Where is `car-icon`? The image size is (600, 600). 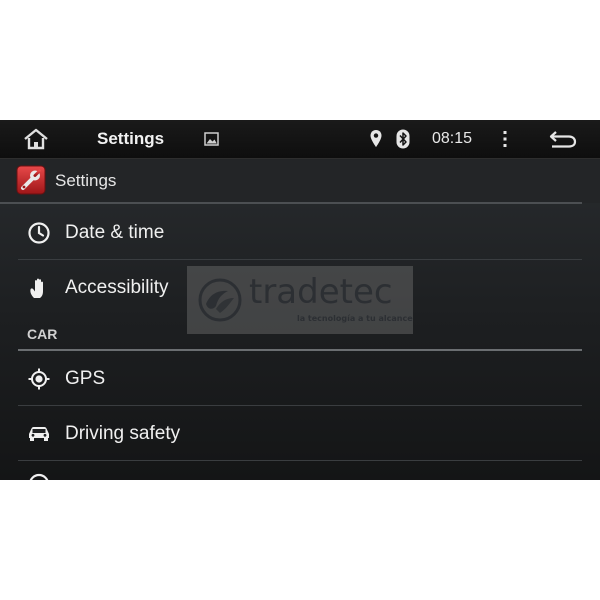 car-icon is located at coordinates (39, 434).